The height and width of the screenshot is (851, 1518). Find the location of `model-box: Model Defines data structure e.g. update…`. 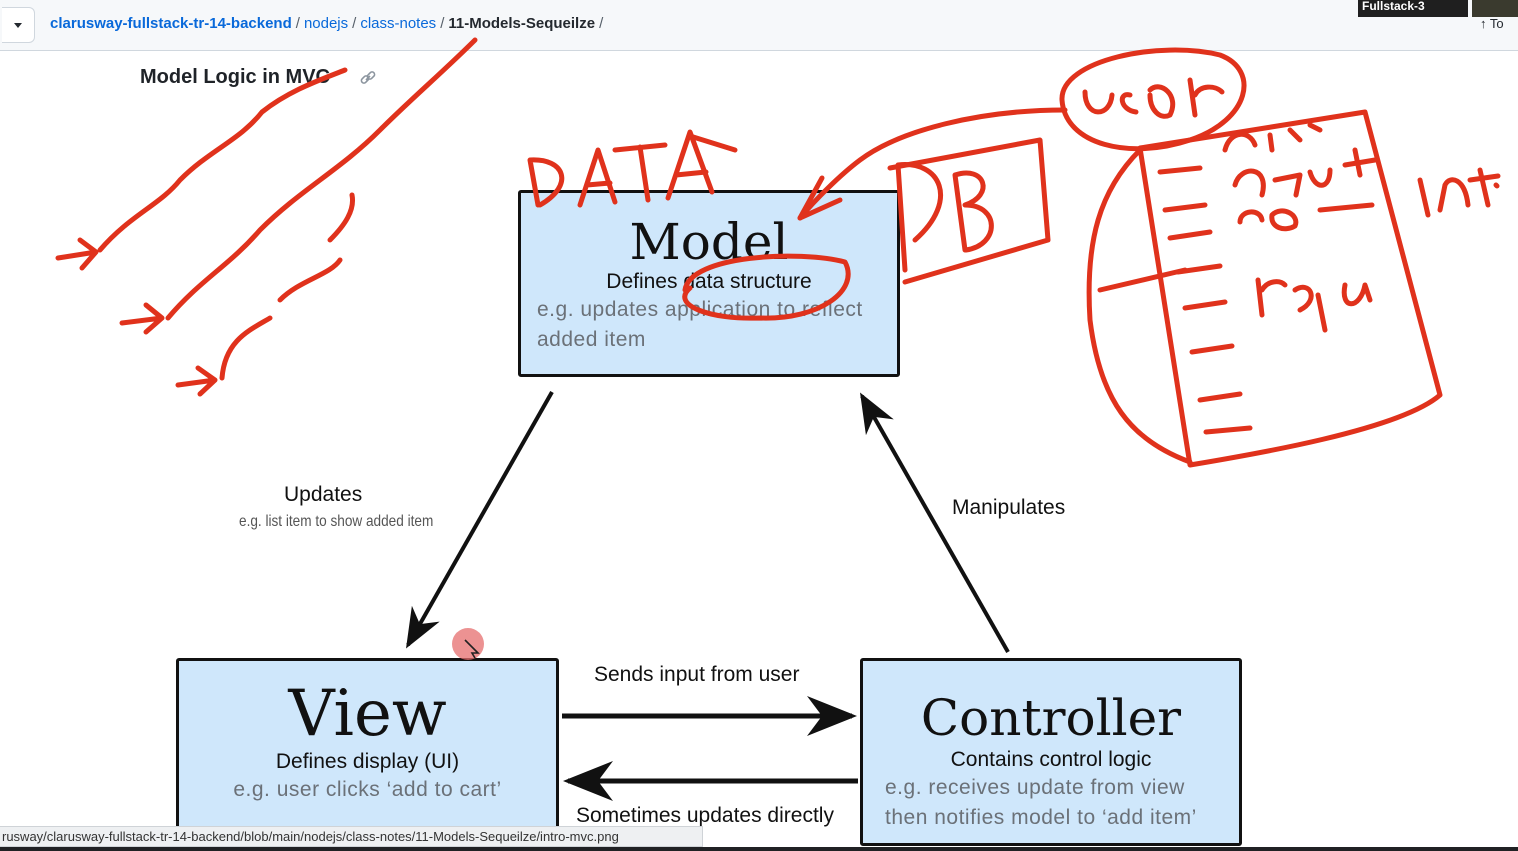

model-box: Model Defines data structure e.g. update… is located at coordinates (709, 283).